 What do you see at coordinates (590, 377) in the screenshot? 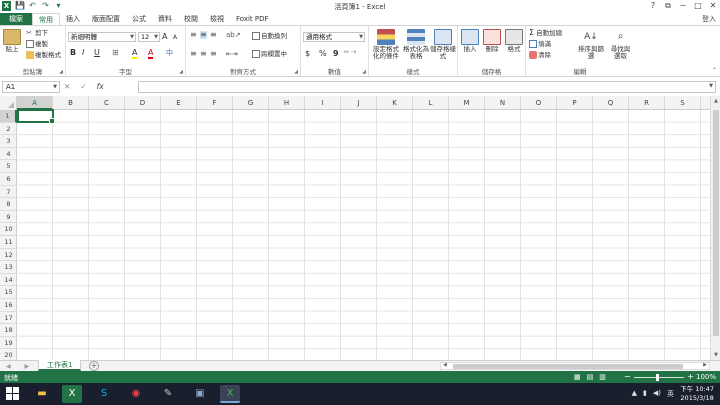
I see `page-layout-view-icon: ▤` at bounding box center [590, 377].